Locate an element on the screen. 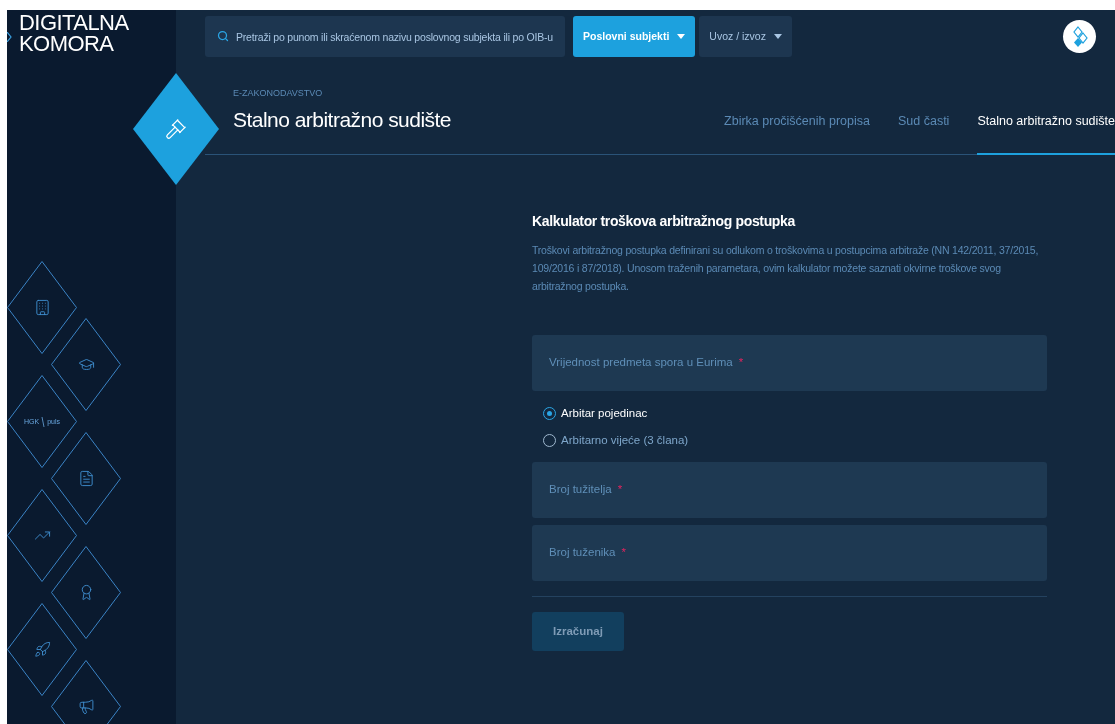 The image size is (1115, 724). search-icon is located at coordinates (223, 36).